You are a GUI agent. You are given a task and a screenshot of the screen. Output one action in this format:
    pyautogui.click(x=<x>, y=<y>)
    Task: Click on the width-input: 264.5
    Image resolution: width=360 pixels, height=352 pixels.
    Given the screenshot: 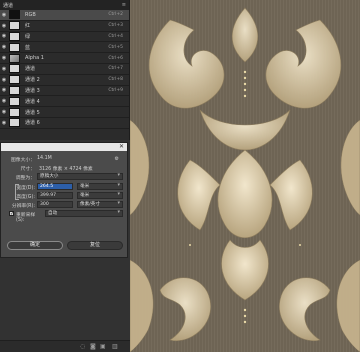 What is the action you would take?
    pyautogui.click(x=55, y=186)
    